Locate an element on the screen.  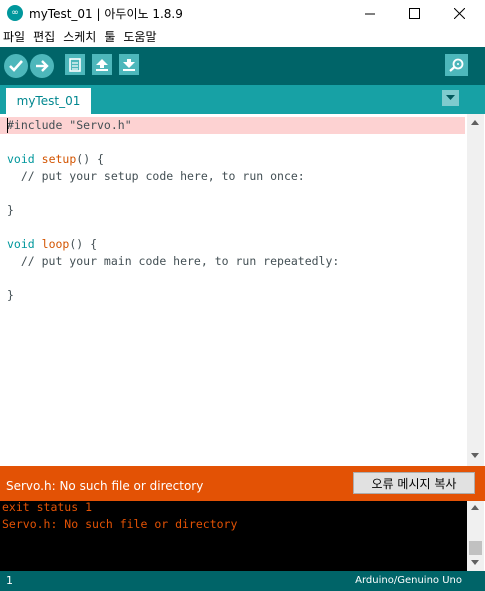
minimize-button is located at coordinates (370, 13).